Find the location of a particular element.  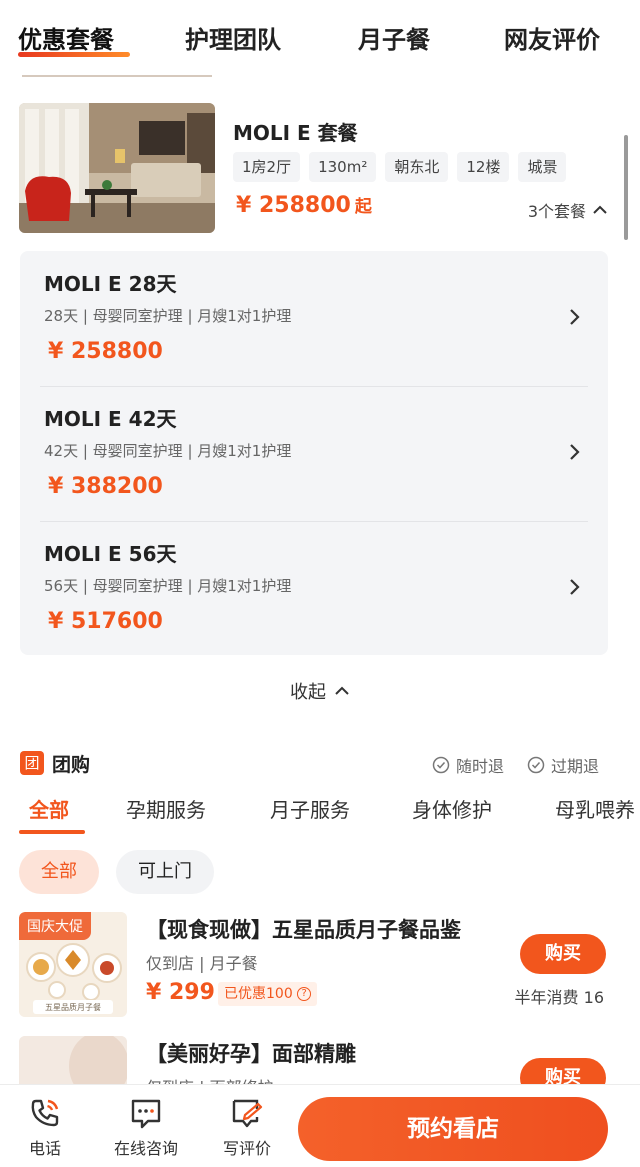

sales-count: 半年消费 16 is located at coordinates (559, 997).